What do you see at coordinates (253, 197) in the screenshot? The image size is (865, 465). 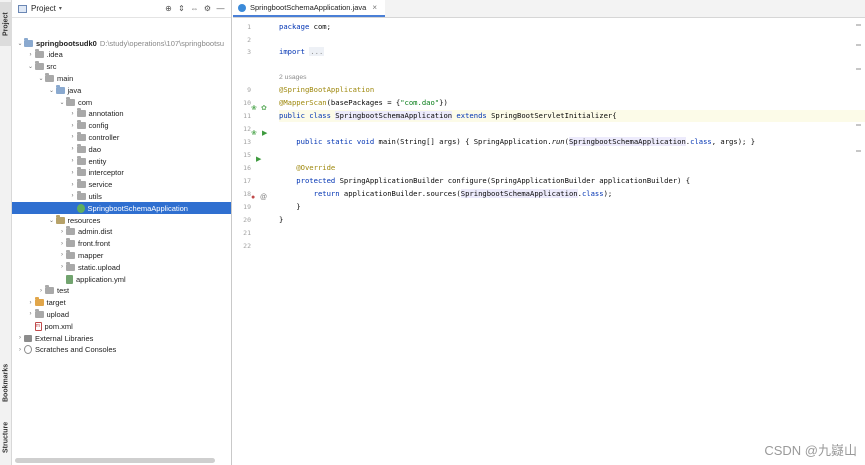 I see `override-icon: ●` at bounding box center [253, 197].